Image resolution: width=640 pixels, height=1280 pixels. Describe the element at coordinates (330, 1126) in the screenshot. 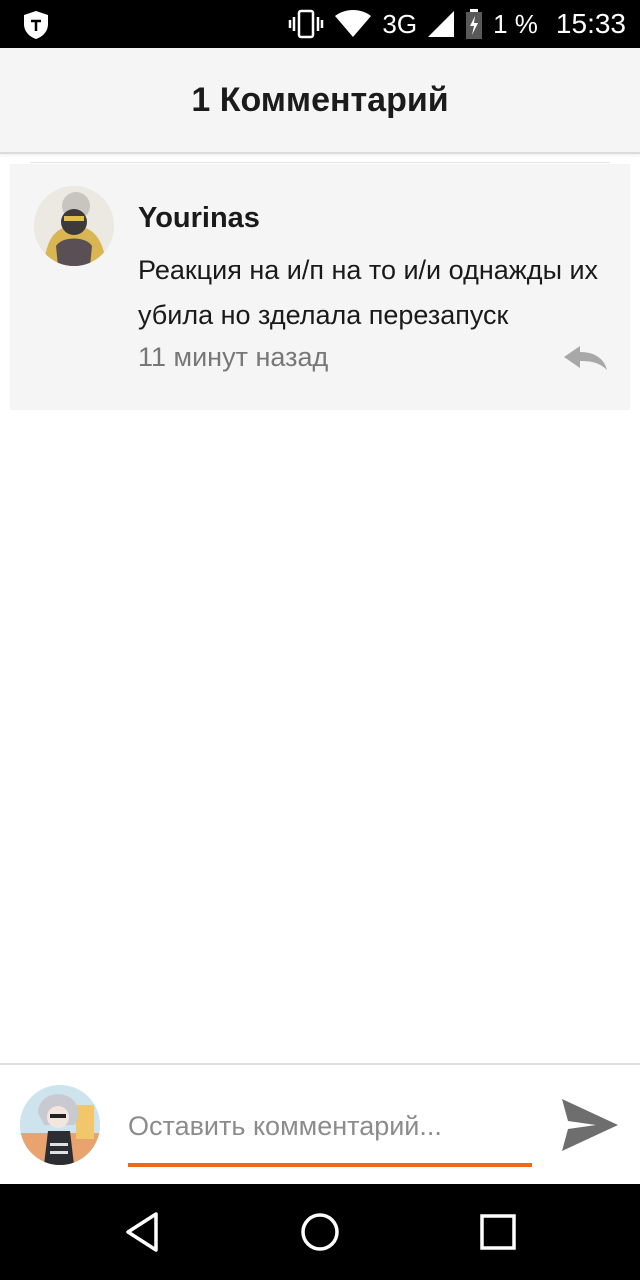

I see `comment-input` at that location.